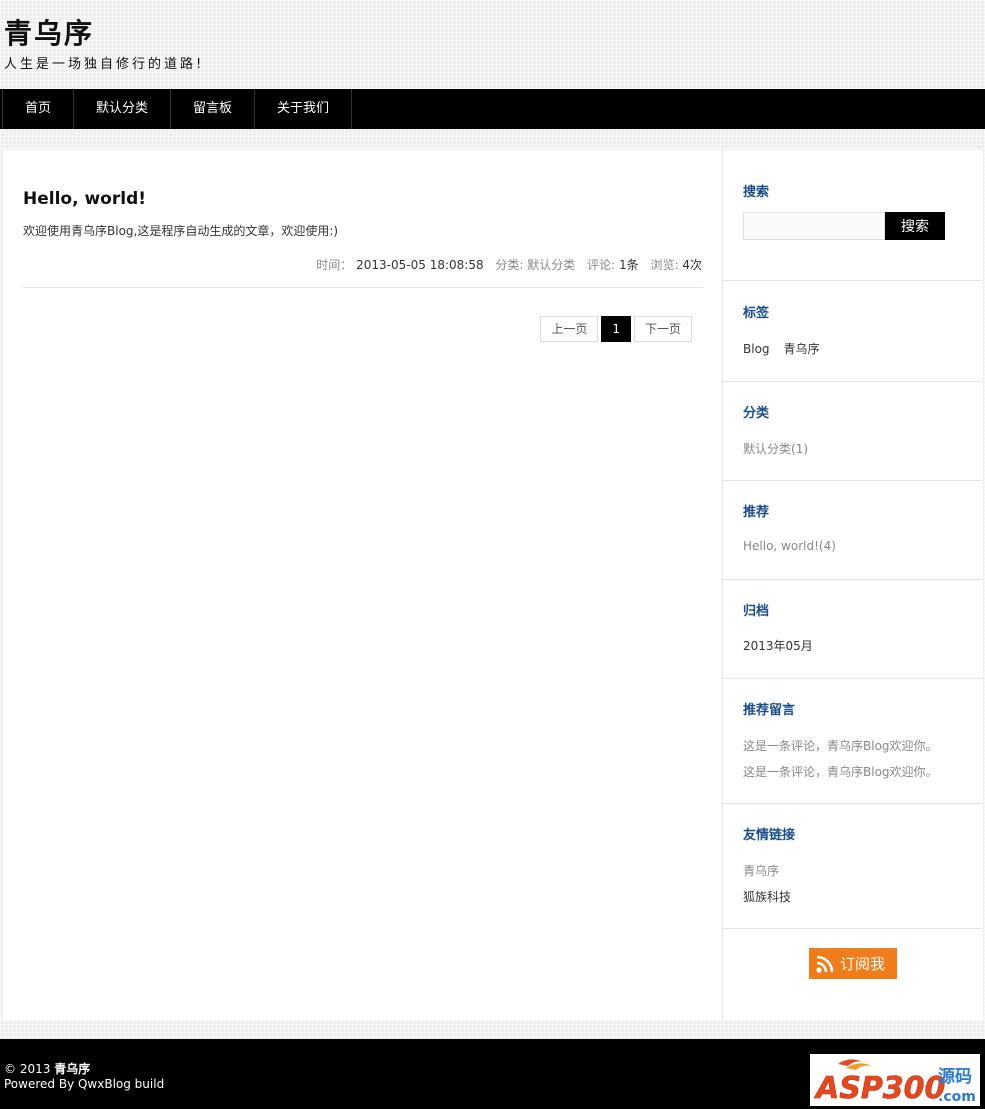 This screenshot has width=985, height=1109. I want to click on post-time-value: 2013-05-05 18:08:58, so click(420, 265).